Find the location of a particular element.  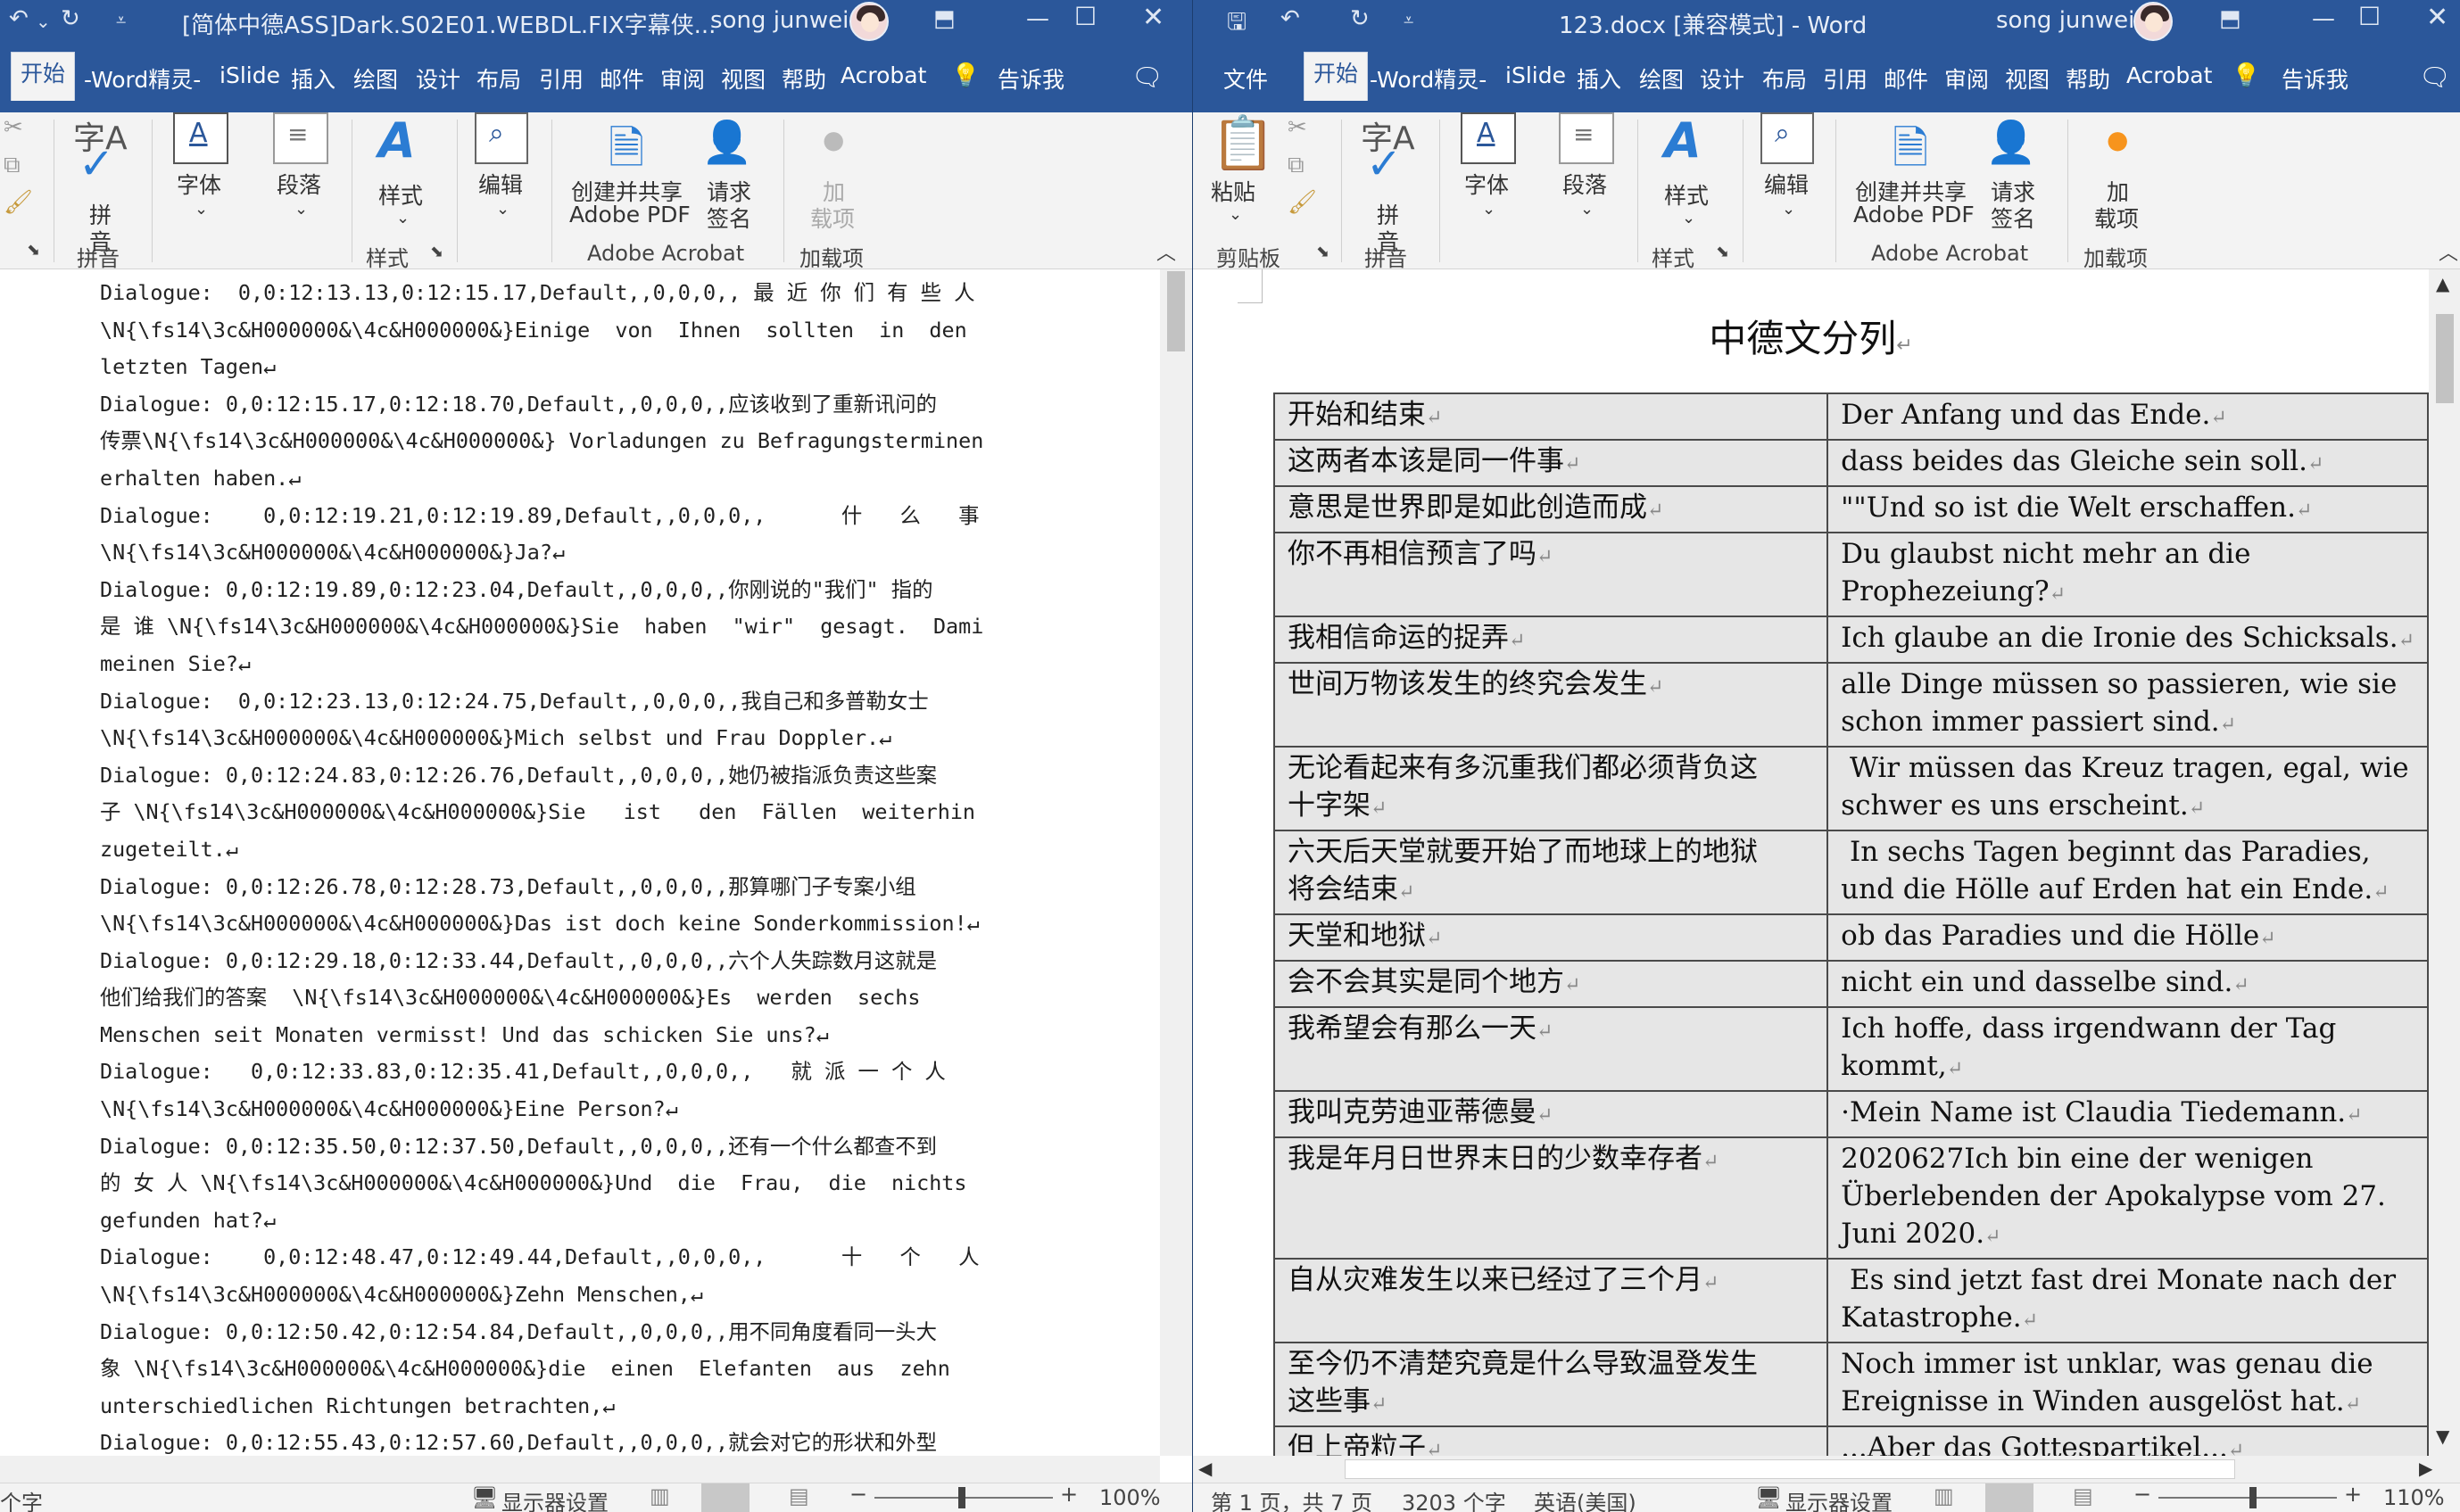

font-icon: A is located at coordinates (1489, 138).